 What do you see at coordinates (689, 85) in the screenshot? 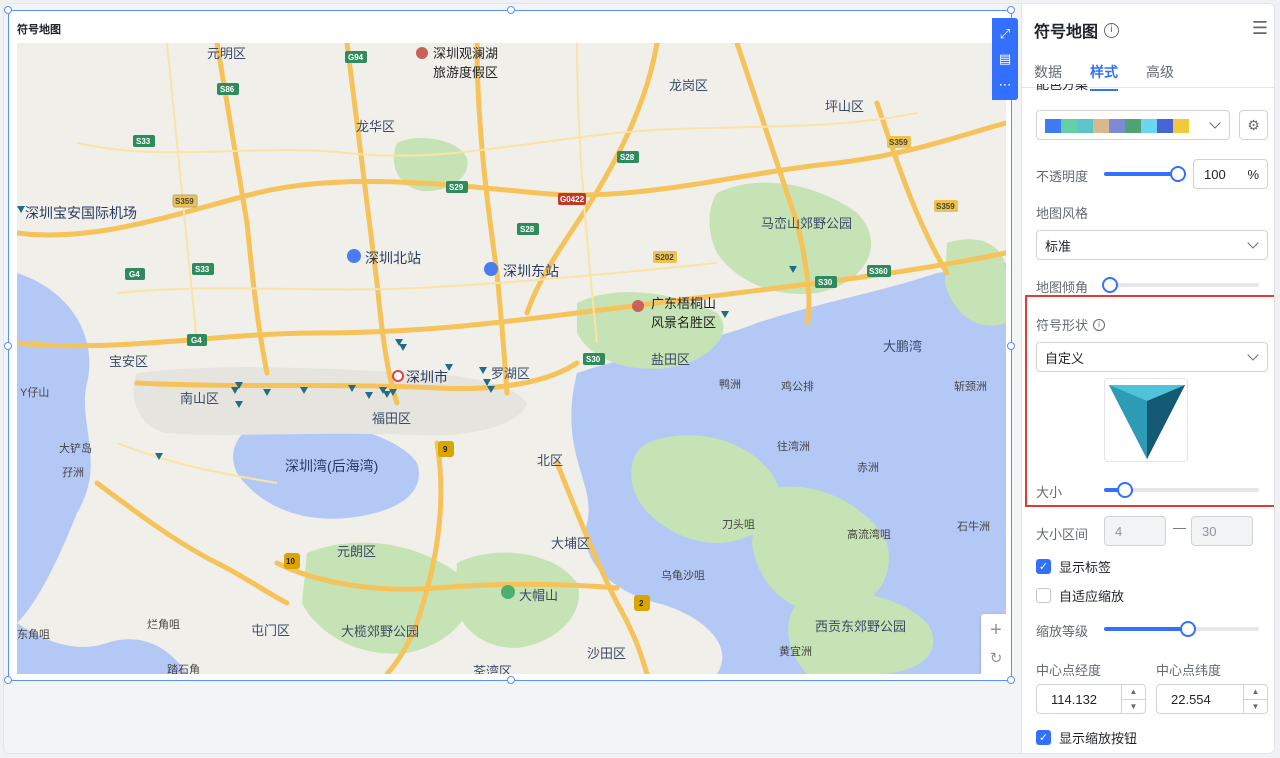
I see `map-label: 龙岗区` at bounding box center [689, 85].